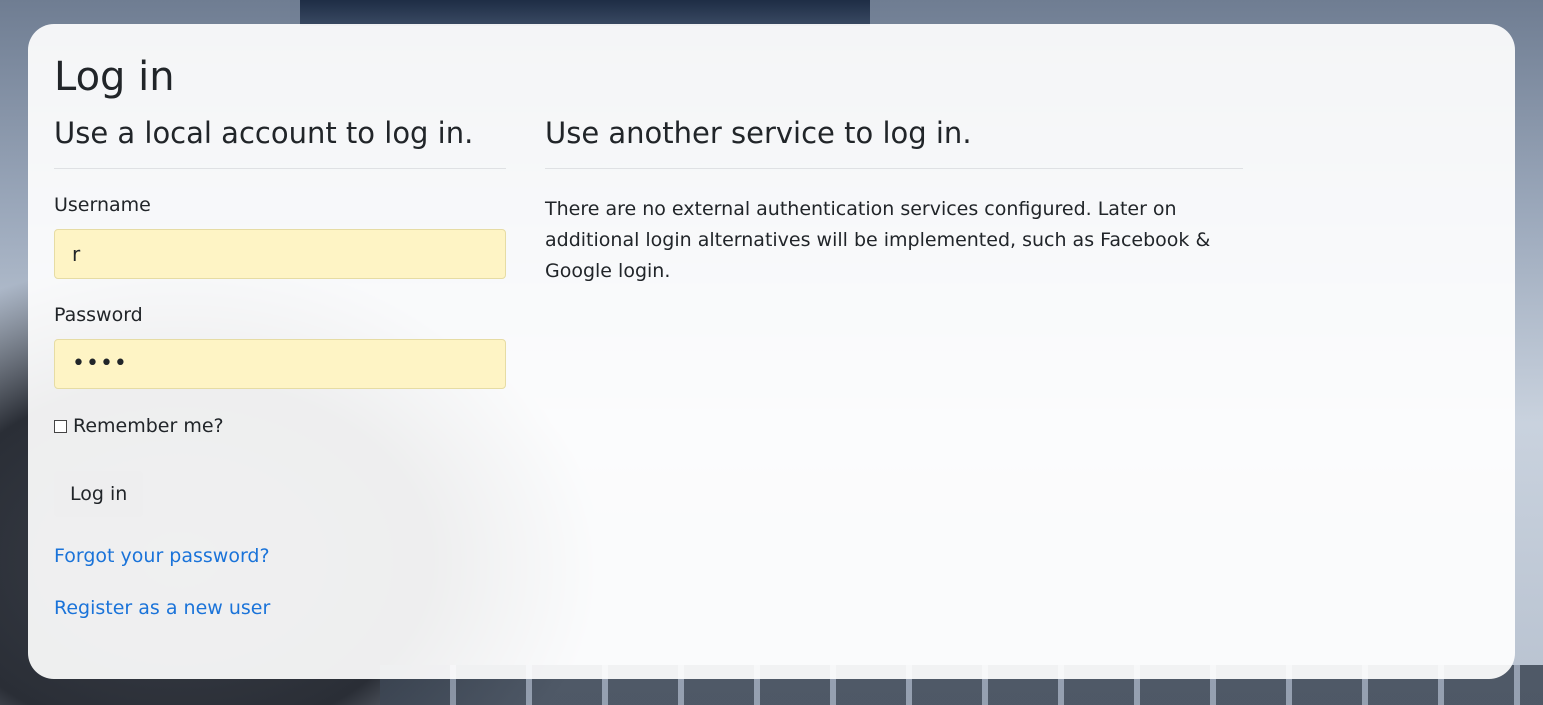 This screenshot has width=1543, height=705. What do you see at coordinates (114, 77) in the screenshot?
I see `page-title: Log in` at bounding box center [114, 77].